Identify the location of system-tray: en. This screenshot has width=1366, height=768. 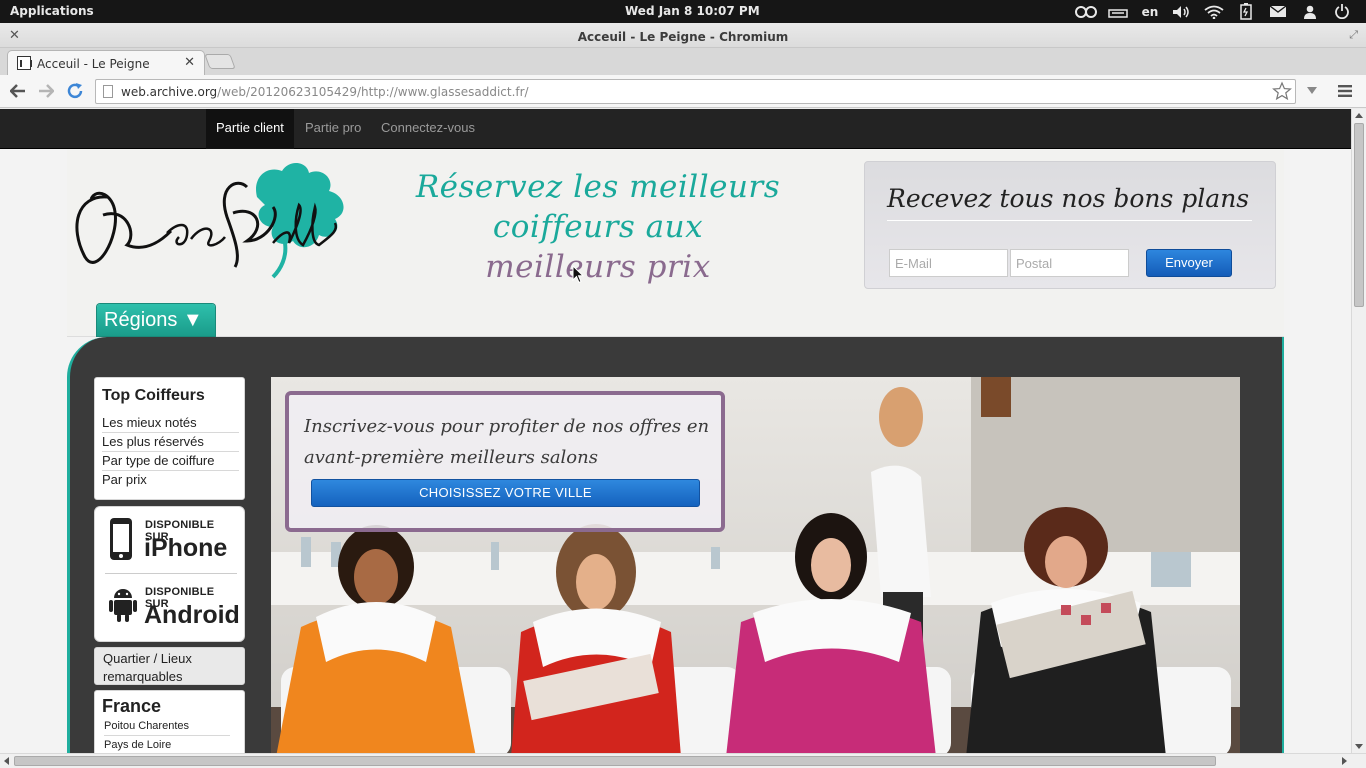
(1214, 11).